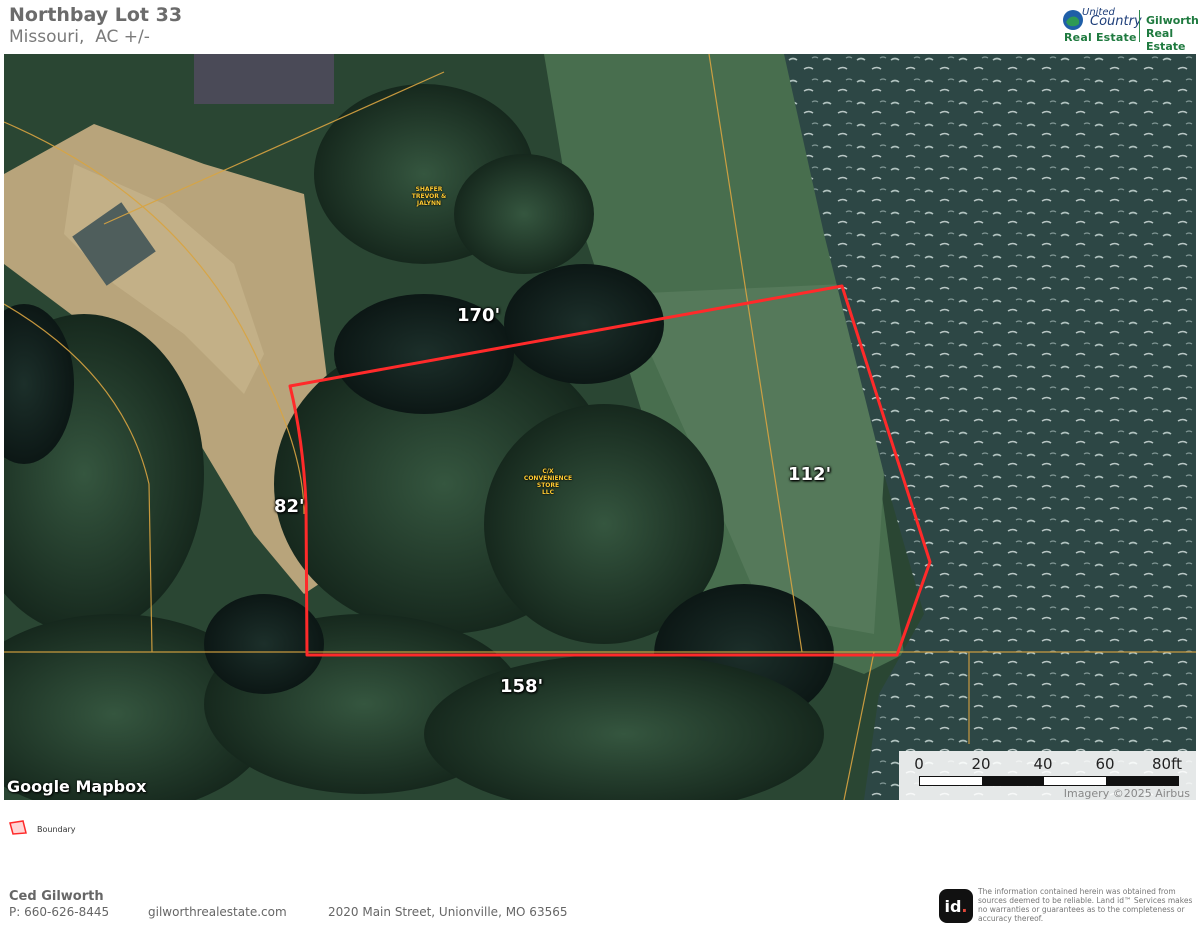 This screenshot has height=928, width=1200. Describe the element at coordinates (1049, 781) in the screenshot. I see `scale-ruler` at that location.